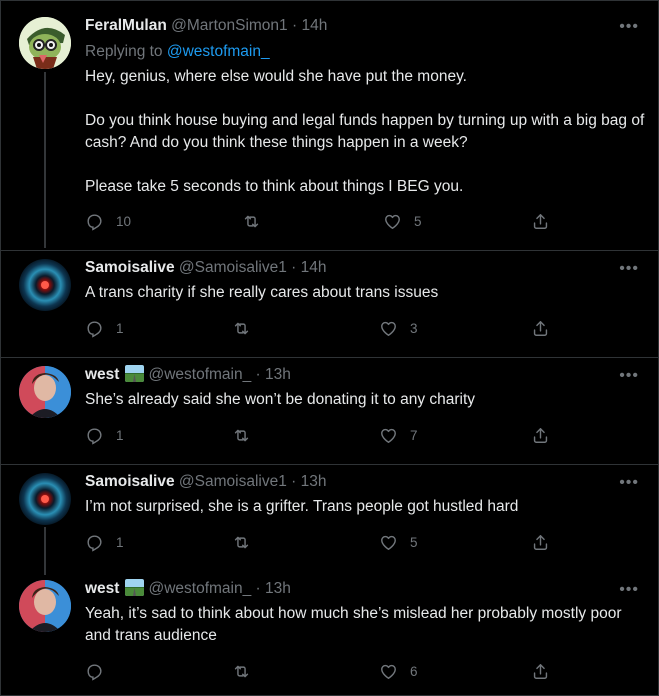 Image resolution: width=659 pixels, height=696 pixels. I want to click on action-bar: 6, so click(320, 671).